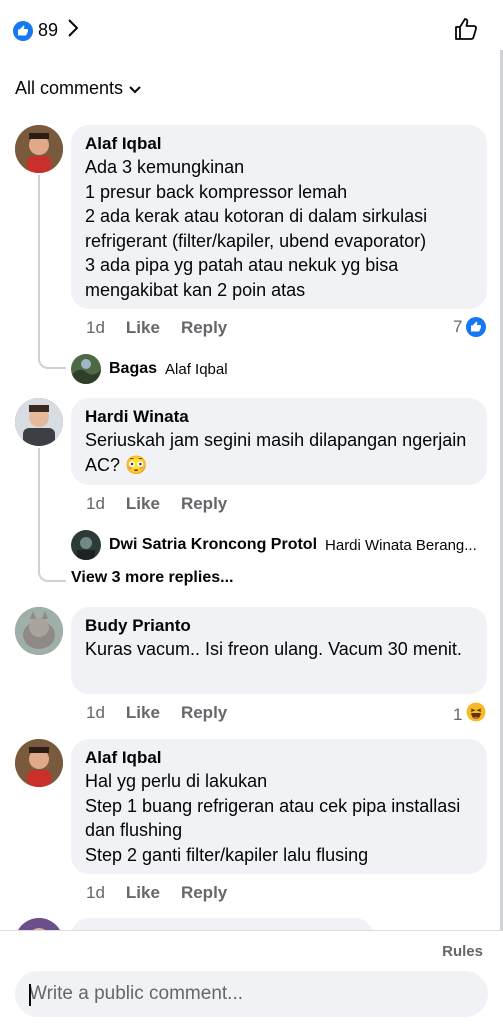 The height and width of the screenshot is (1024, 503). Describe the element at coordinates (213, 544) in the screenshot. I see `reply-author: Dwi Satria Kroncong Protol` at that location.